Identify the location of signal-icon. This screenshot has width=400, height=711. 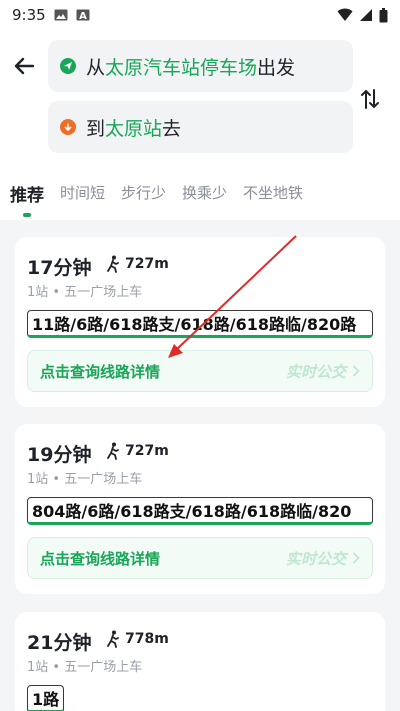
(366, 15).